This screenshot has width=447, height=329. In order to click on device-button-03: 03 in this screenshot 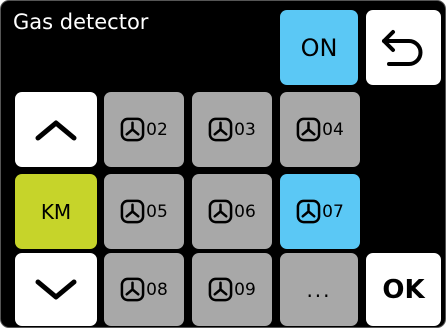, I will do `click(232, 129)`.